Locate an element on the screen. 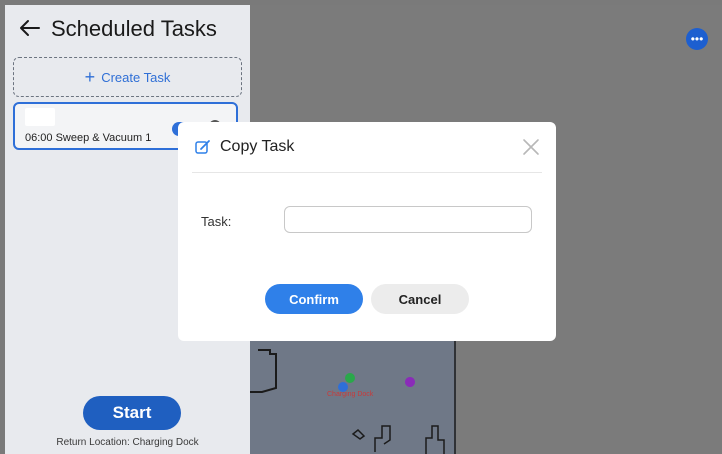  charging-dock-marker is located at coordinates (350, 378).